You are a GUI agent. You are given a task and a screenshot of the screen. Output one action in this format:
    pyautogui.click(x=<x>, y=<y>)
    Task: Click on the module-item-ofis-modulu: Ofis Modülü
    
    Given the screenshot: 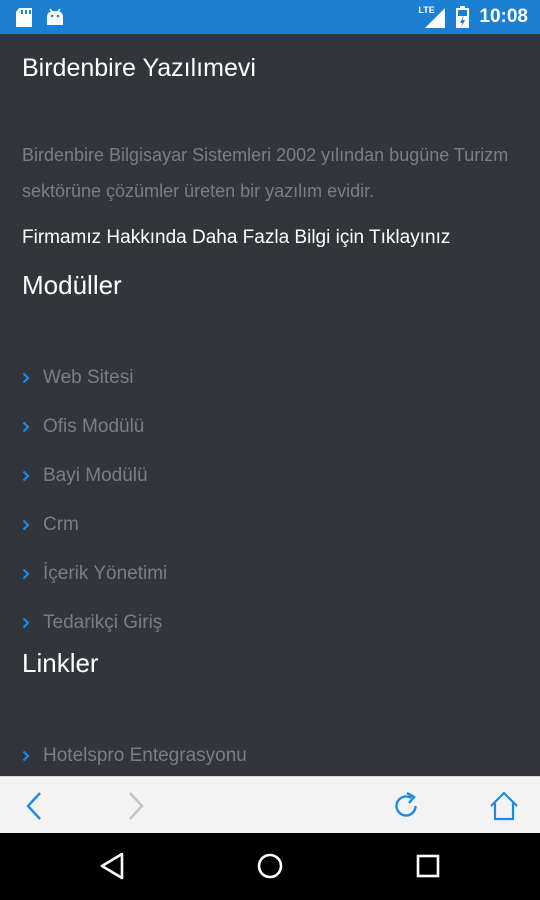 What is the action you would take?
    pyautogui.click(x=94, y=426)
    